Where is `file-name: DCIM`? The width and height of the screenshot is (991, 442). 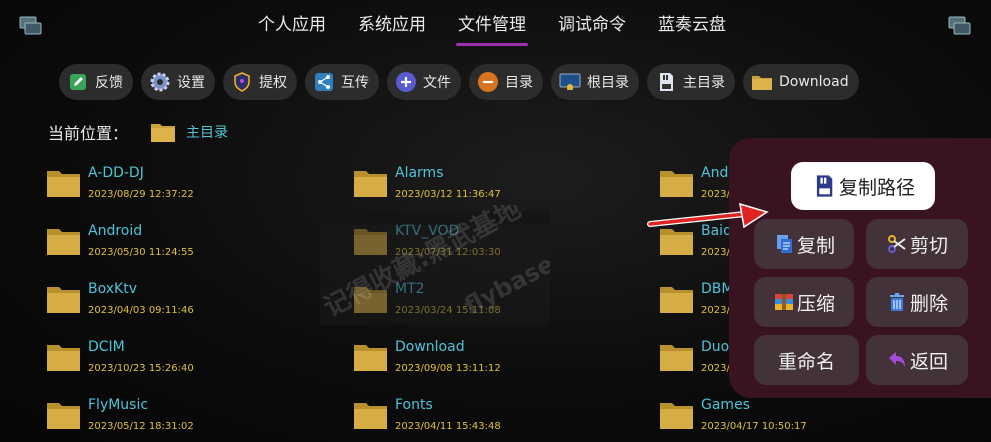 file-name: DCIM is located at coordinates (106, 347).